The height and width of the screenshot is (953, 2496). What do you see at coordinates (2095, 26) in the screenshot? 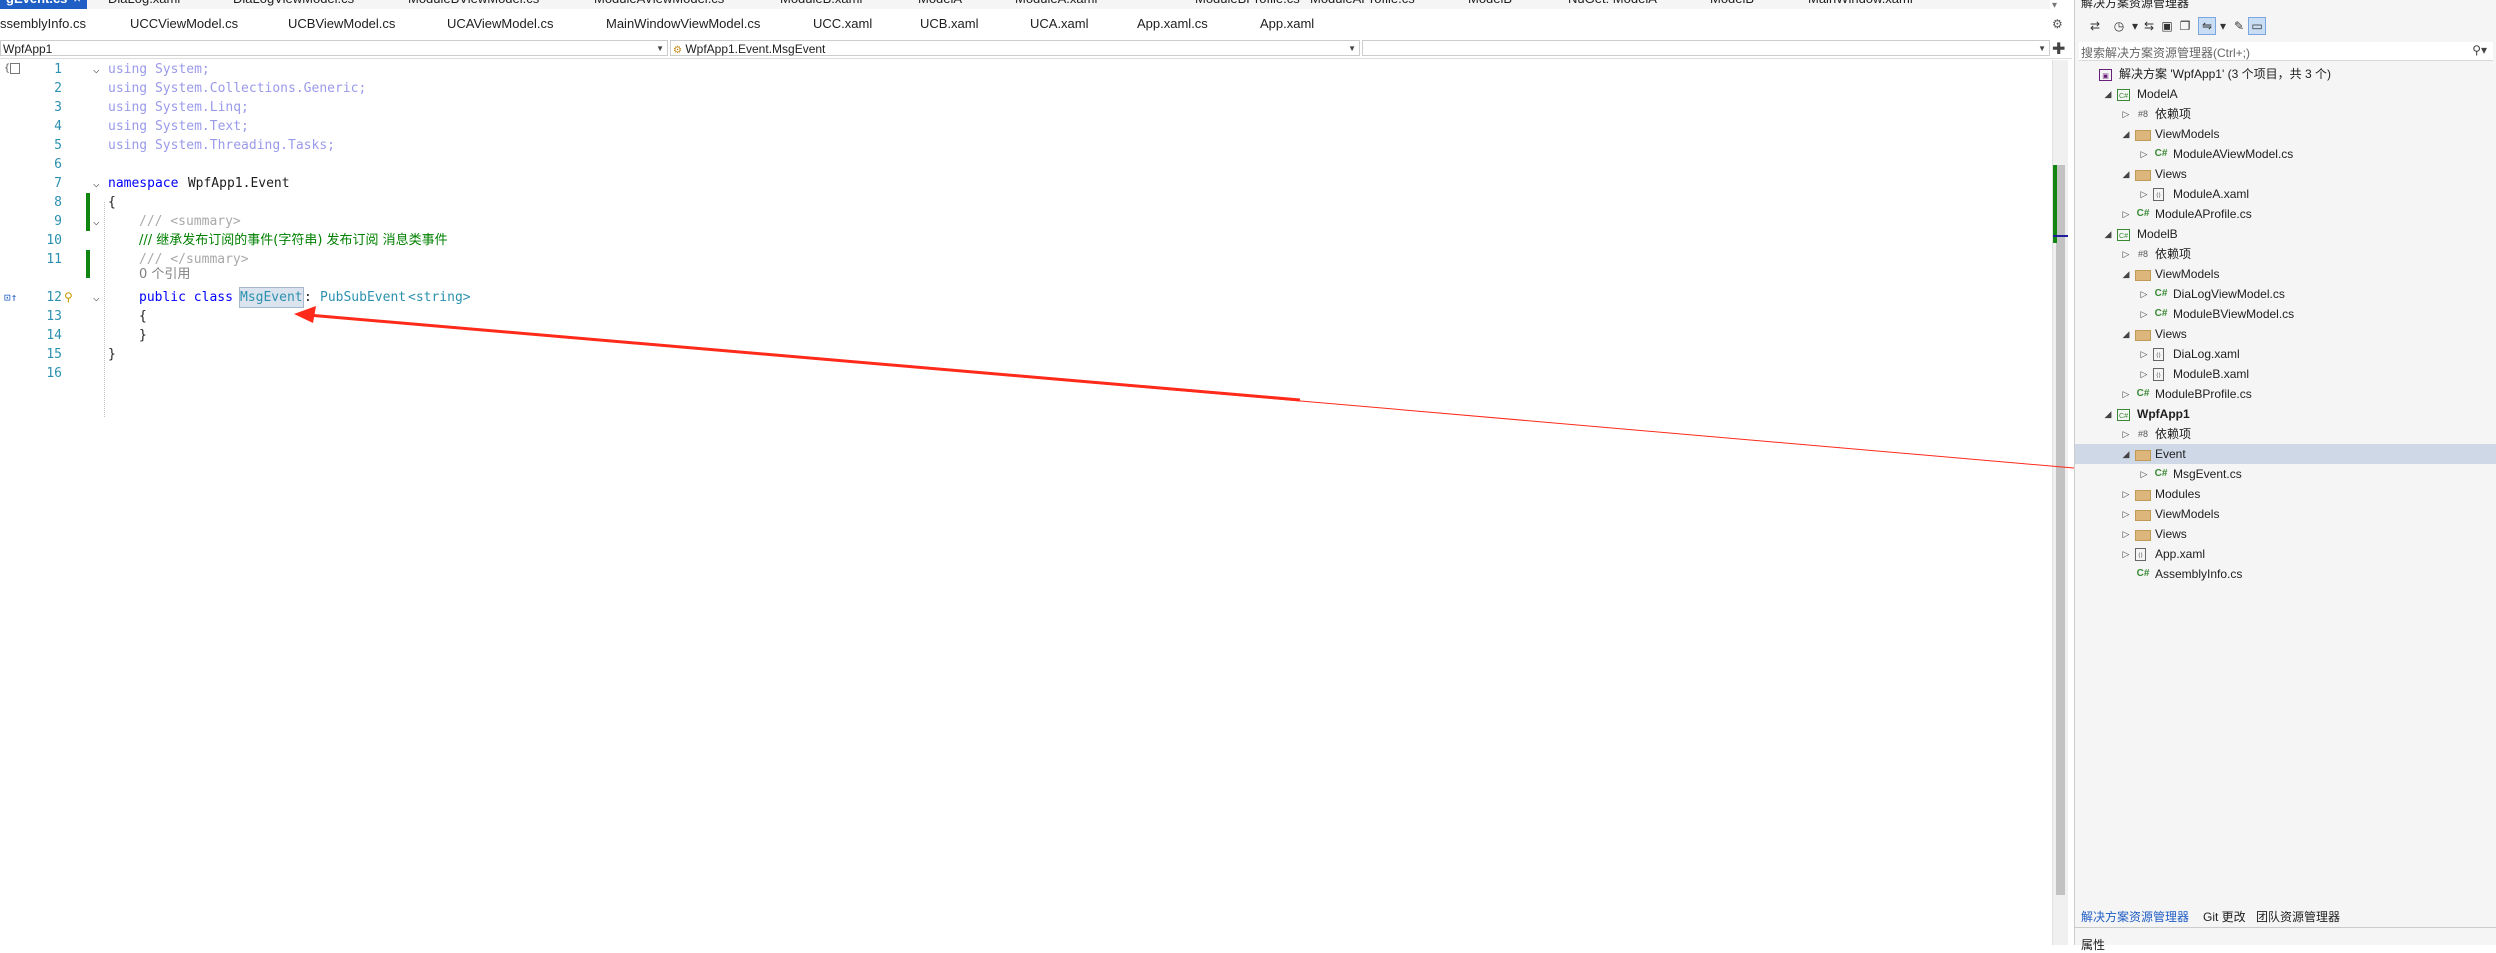
I see `sync-icon: ⇄` at bounding box center [2095, 26].